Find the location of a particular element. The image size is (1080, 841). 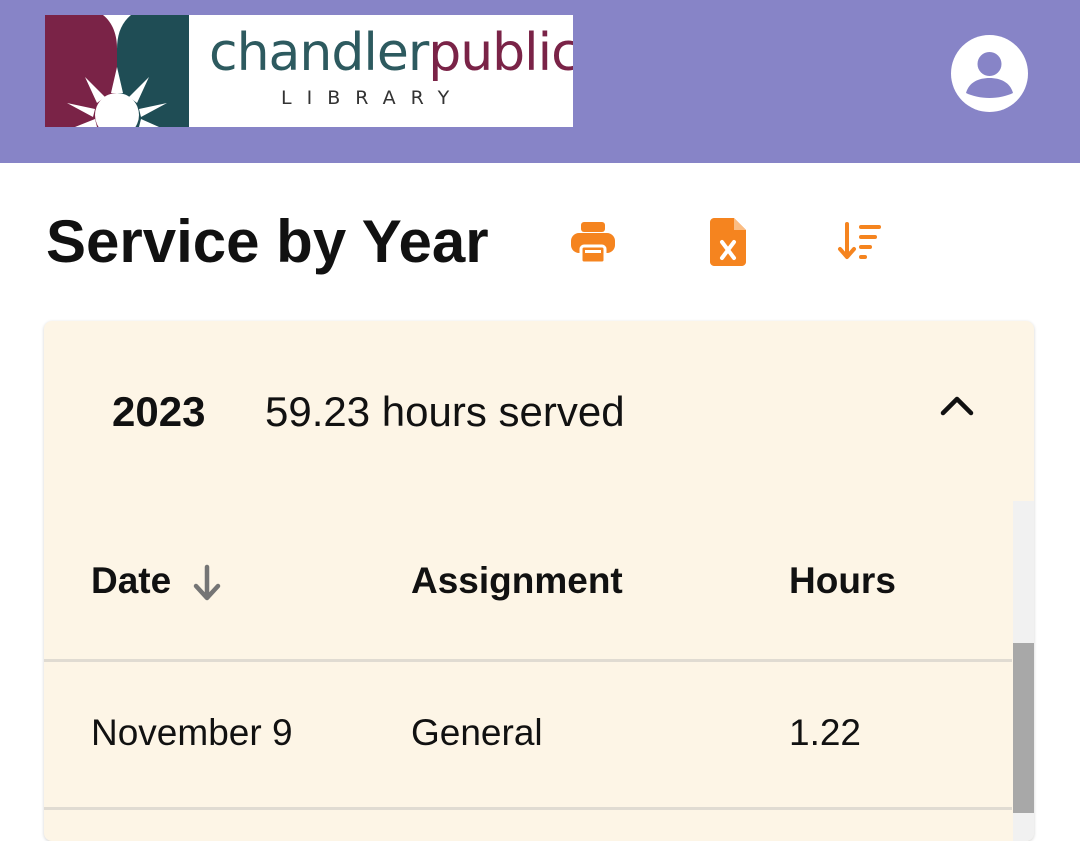

sort-button is located at coordinates (861, 242).